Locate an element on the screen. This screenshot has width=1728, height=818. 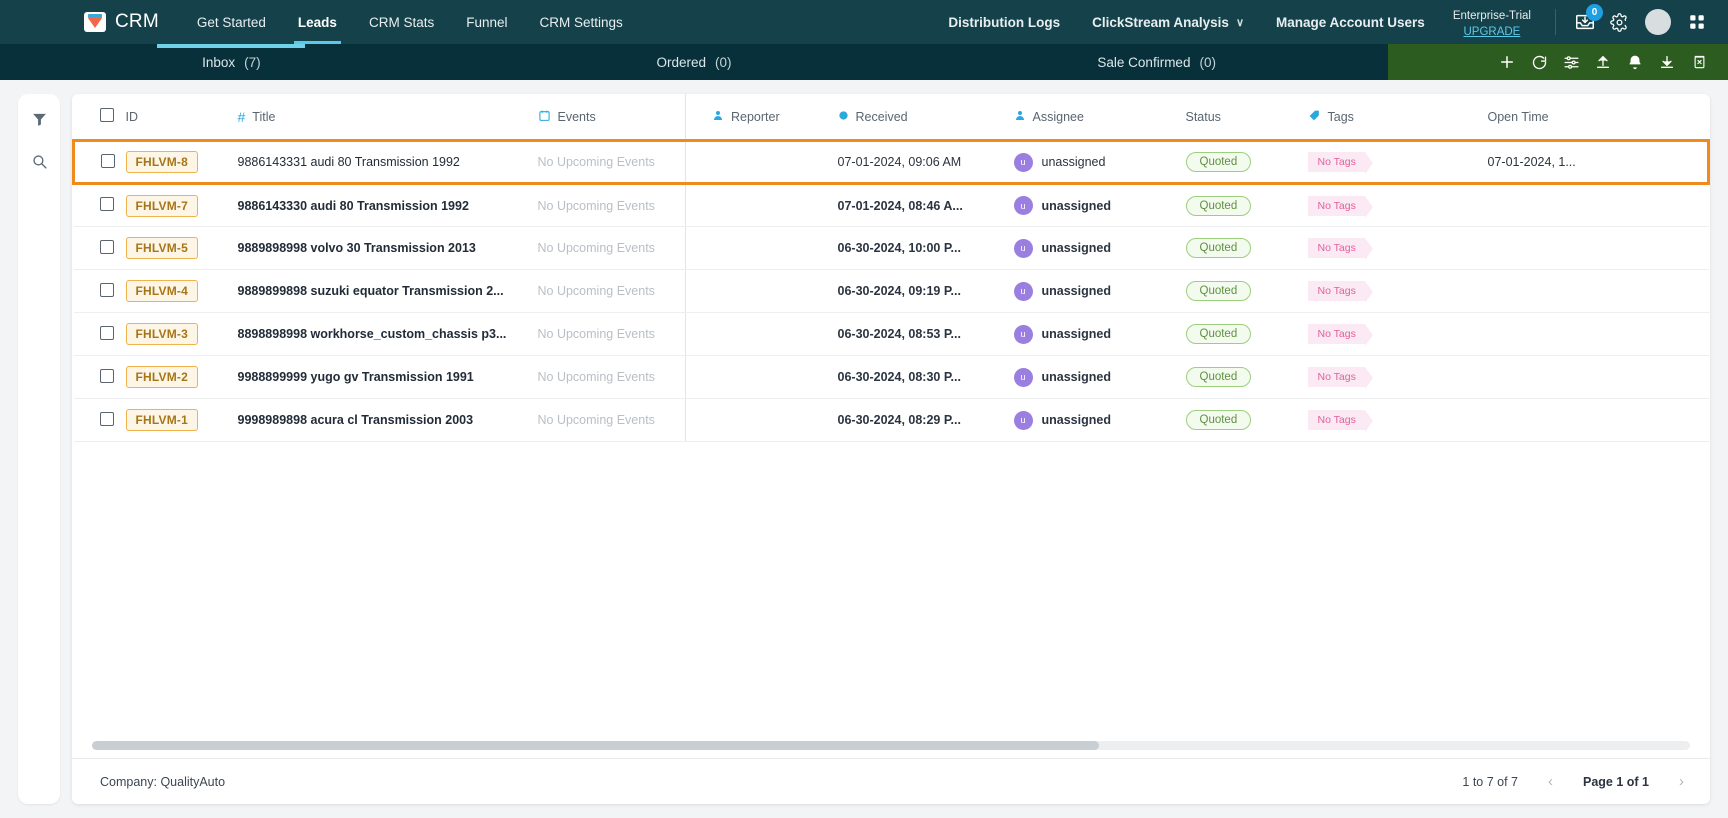
horizontal-scrollbar is located at coordinates (891, 745).